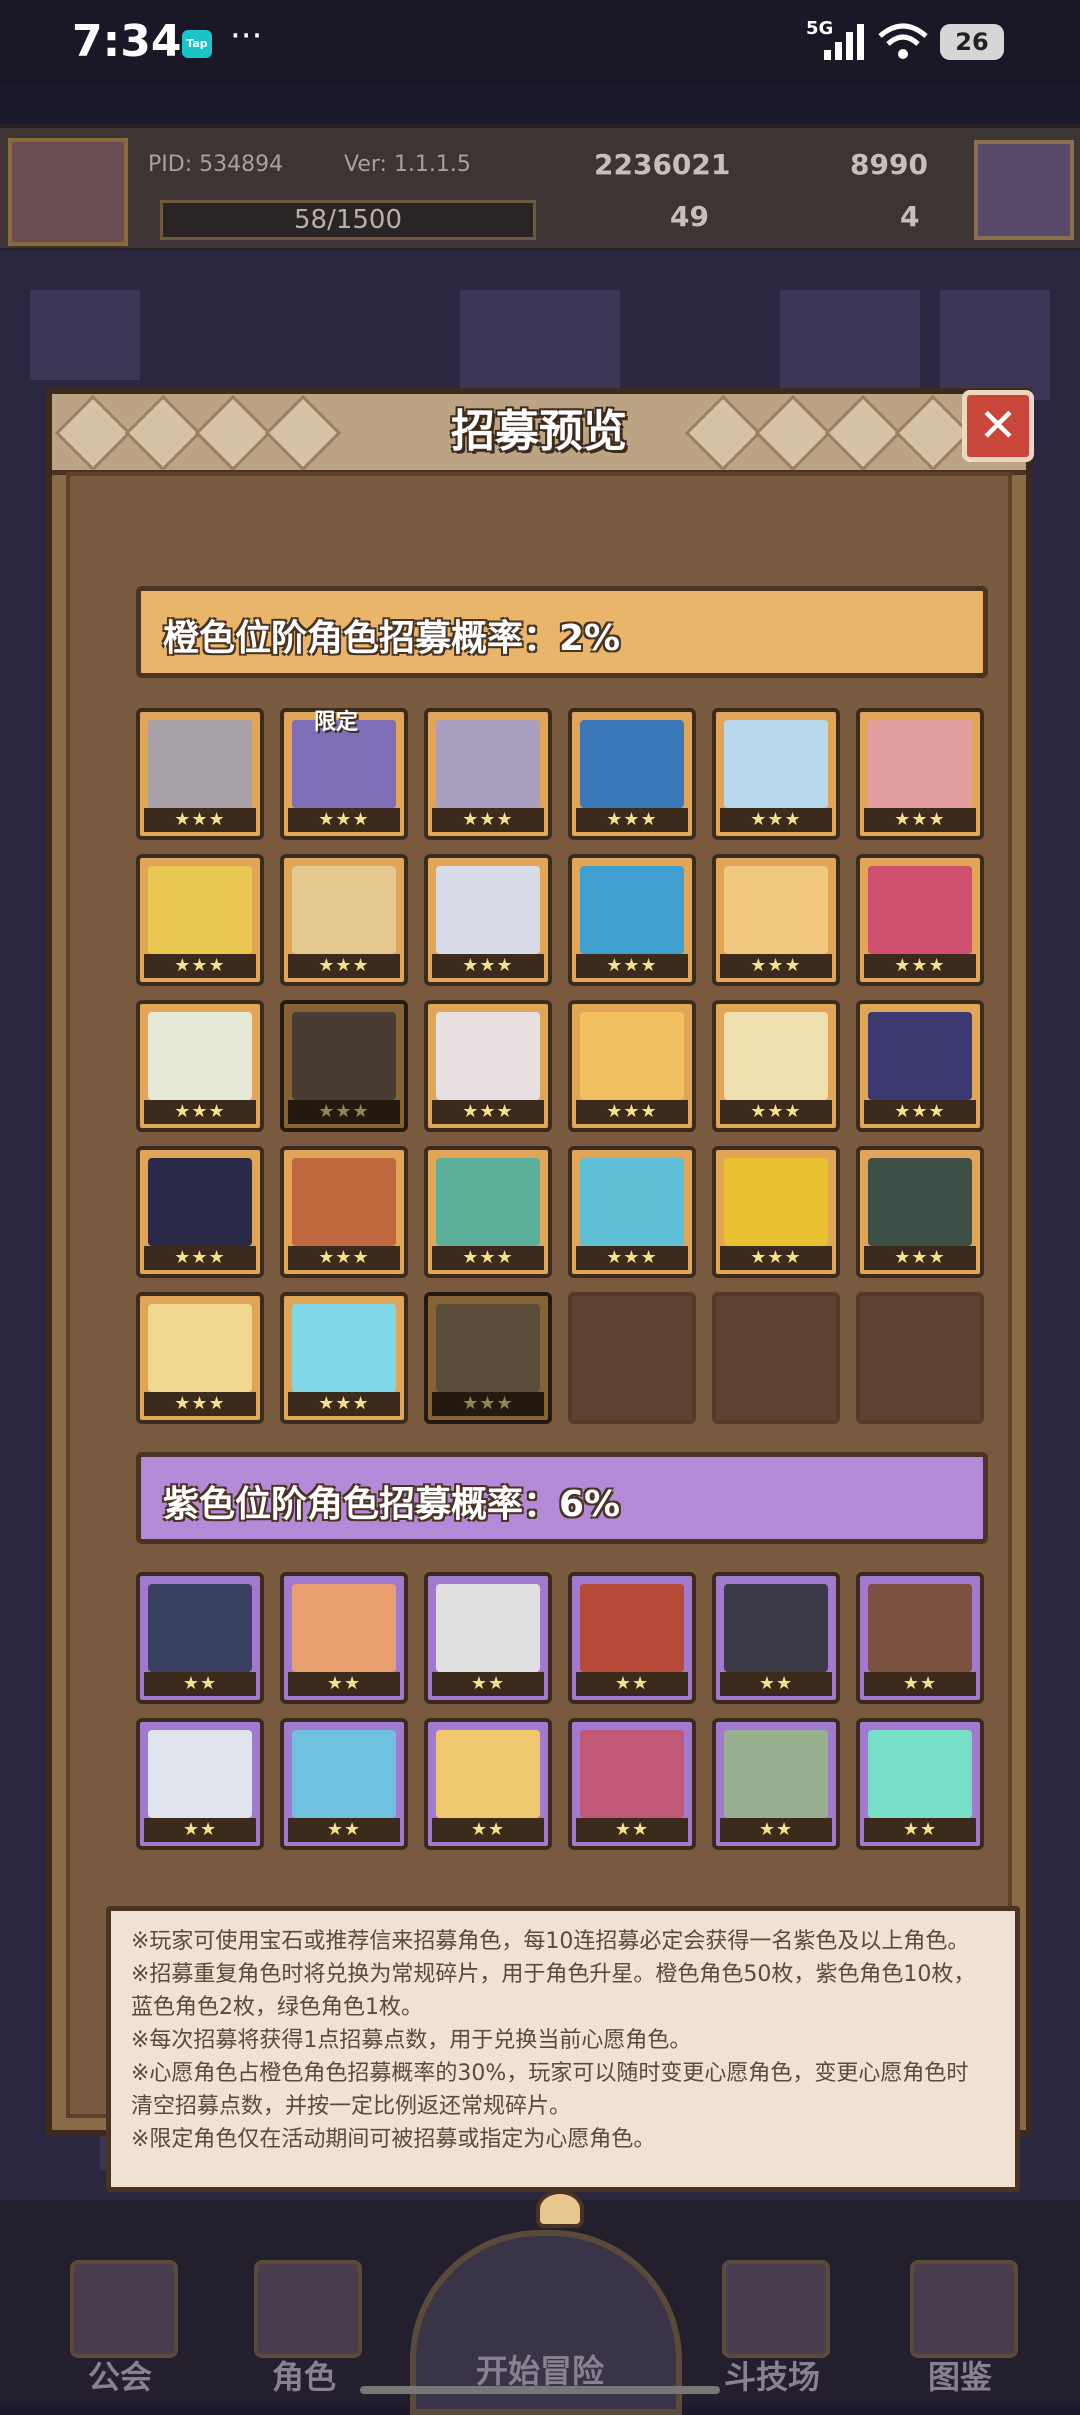 The height and width of the screenshot is (2415, 1080). I want to click on clock: 7:34, so click(127, 41).